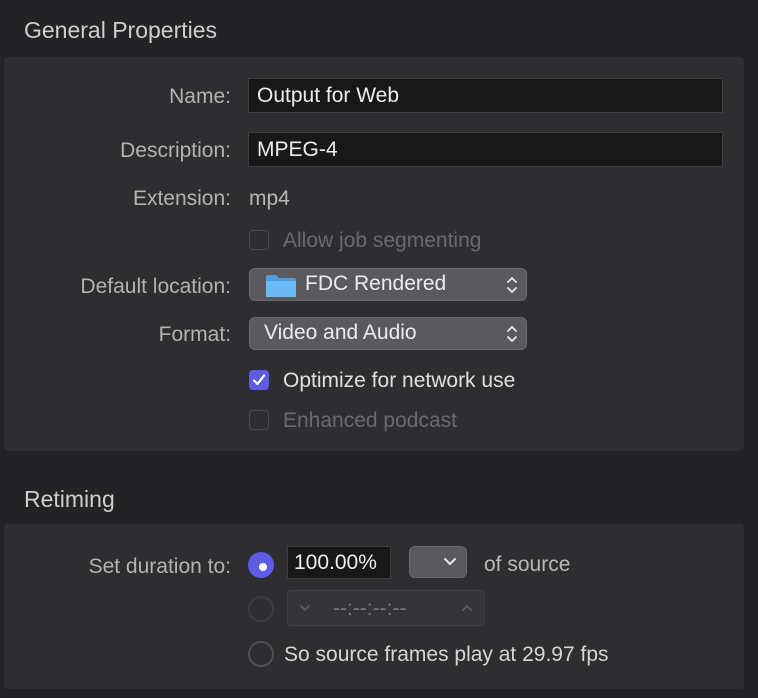  Describe the element at coordinates (399, 380) in the screenshot. I see `optimize-label: Optimize for network use` at that location.